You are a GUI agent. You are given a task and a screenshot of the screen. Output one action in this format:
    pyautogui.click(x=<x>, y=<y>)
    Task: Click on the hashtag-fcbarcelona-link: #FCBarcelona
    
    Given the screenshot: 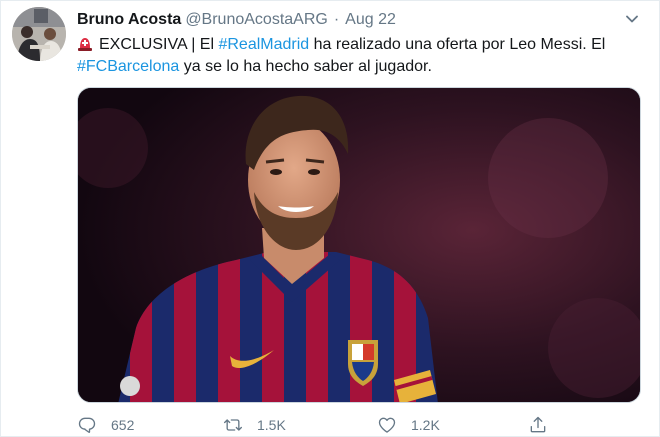 What is the action you would take?
    pyautogui.click(x=128, y=66)
    